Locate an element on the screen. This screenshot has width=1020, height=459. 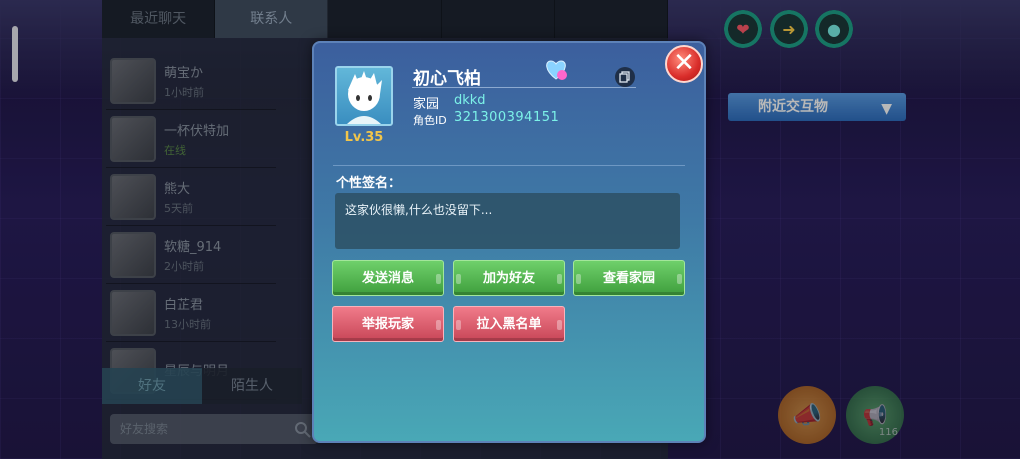
player-level: Lv.35 is located at coordinates (364, 137).